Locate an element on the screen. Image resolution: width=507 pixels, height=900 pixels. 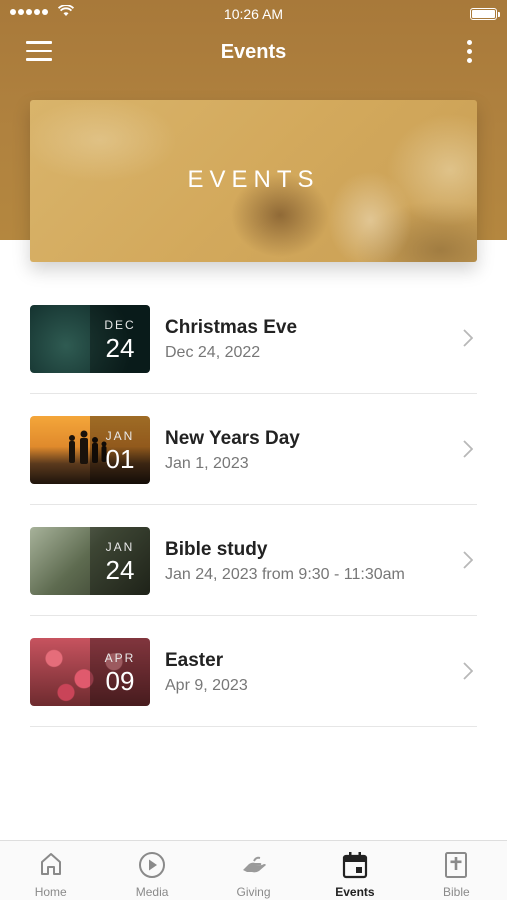
event-date: Jan 1, 2023 is located at coordinates (207, 463).